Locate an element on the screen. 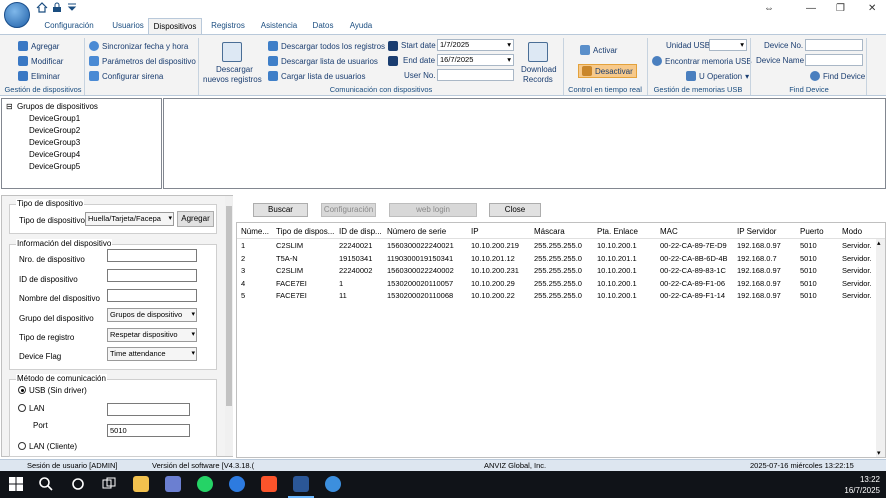 The width and height of the screenshot is (886, 498). close-button: Close is located at coordinates (515, 210).